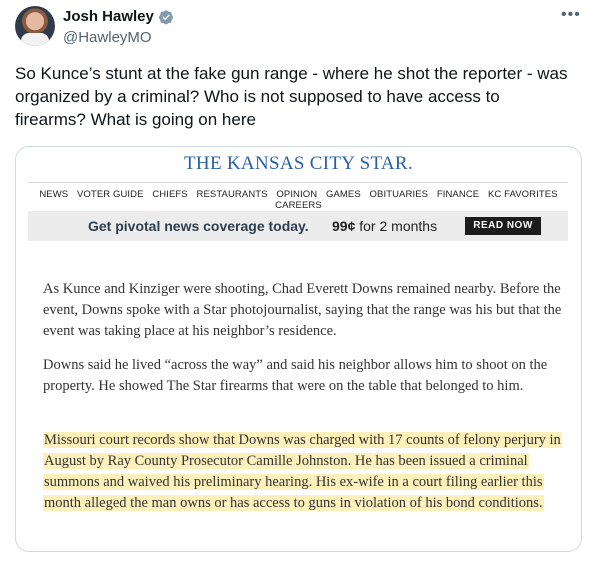 The width and height of the screenshot is (598, 565). What do you see at coordinates (399, 194) in the screenshot?
I see `nav-item: OBITUARIES` at bounding box center [399, 194].